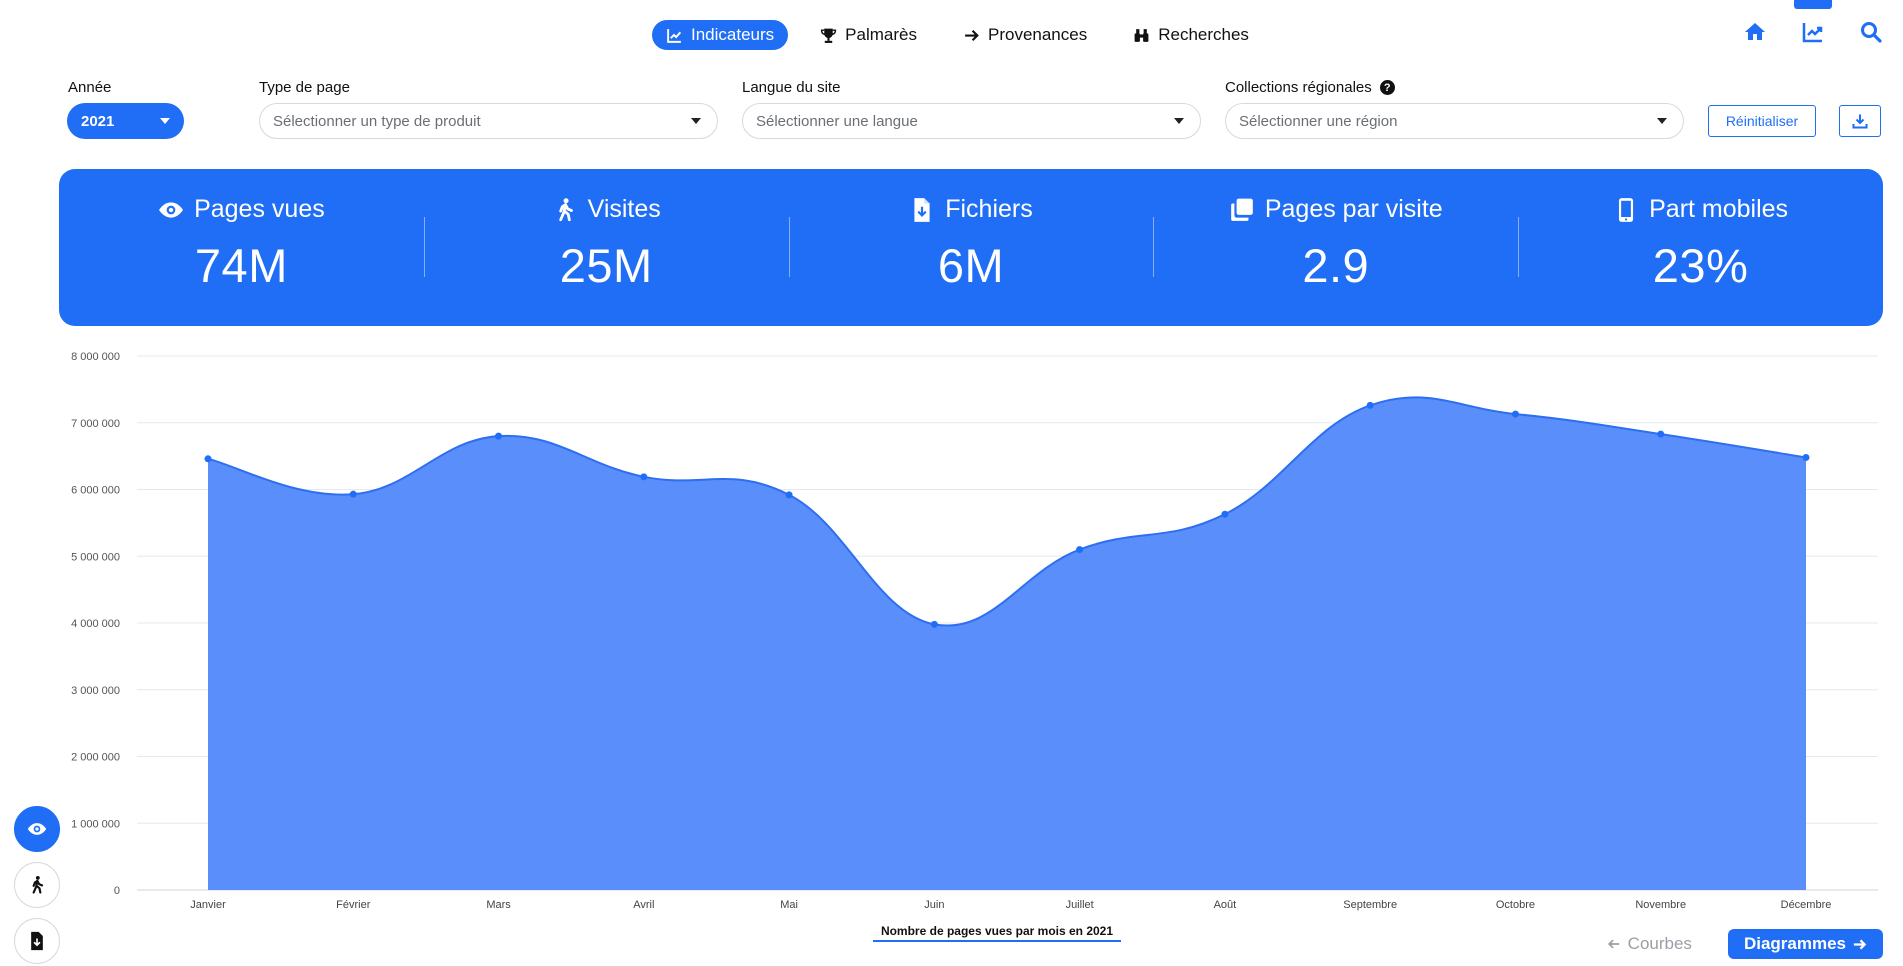  What do you see at coordinates (488, 121) in the screenshot?
I see `page-type-select: Sélectionner un type de produit` at bounding box center [488, 121].